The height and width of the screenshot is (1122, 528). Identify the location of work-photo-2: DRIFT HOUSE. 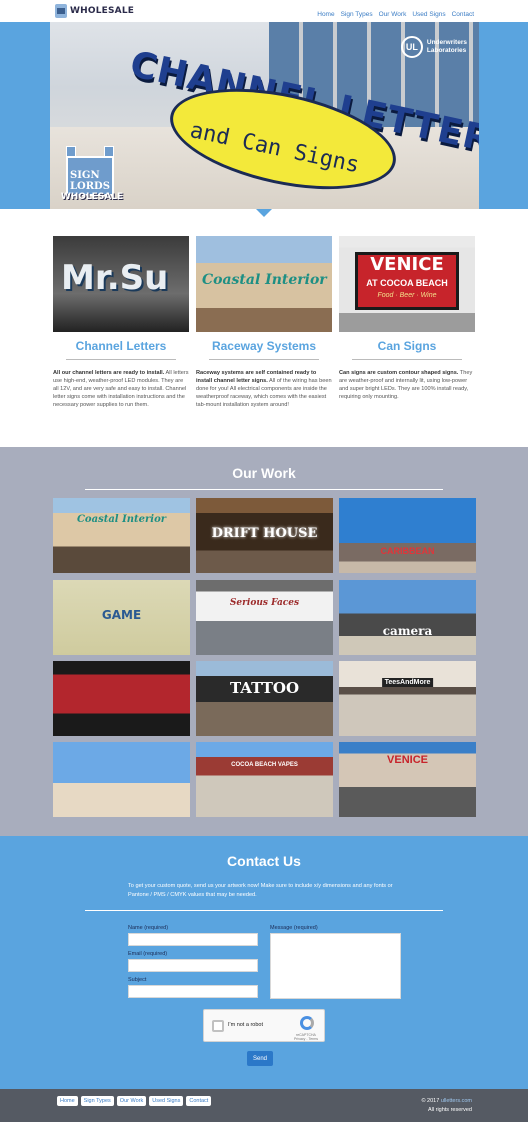
(264, 535).